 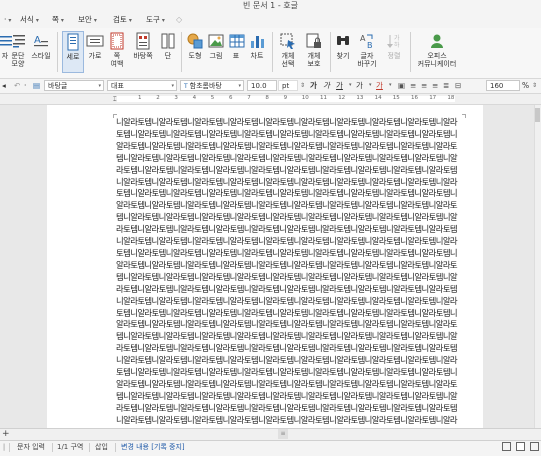 I want to click on page-corner-mark, so click(x=464, y=116).